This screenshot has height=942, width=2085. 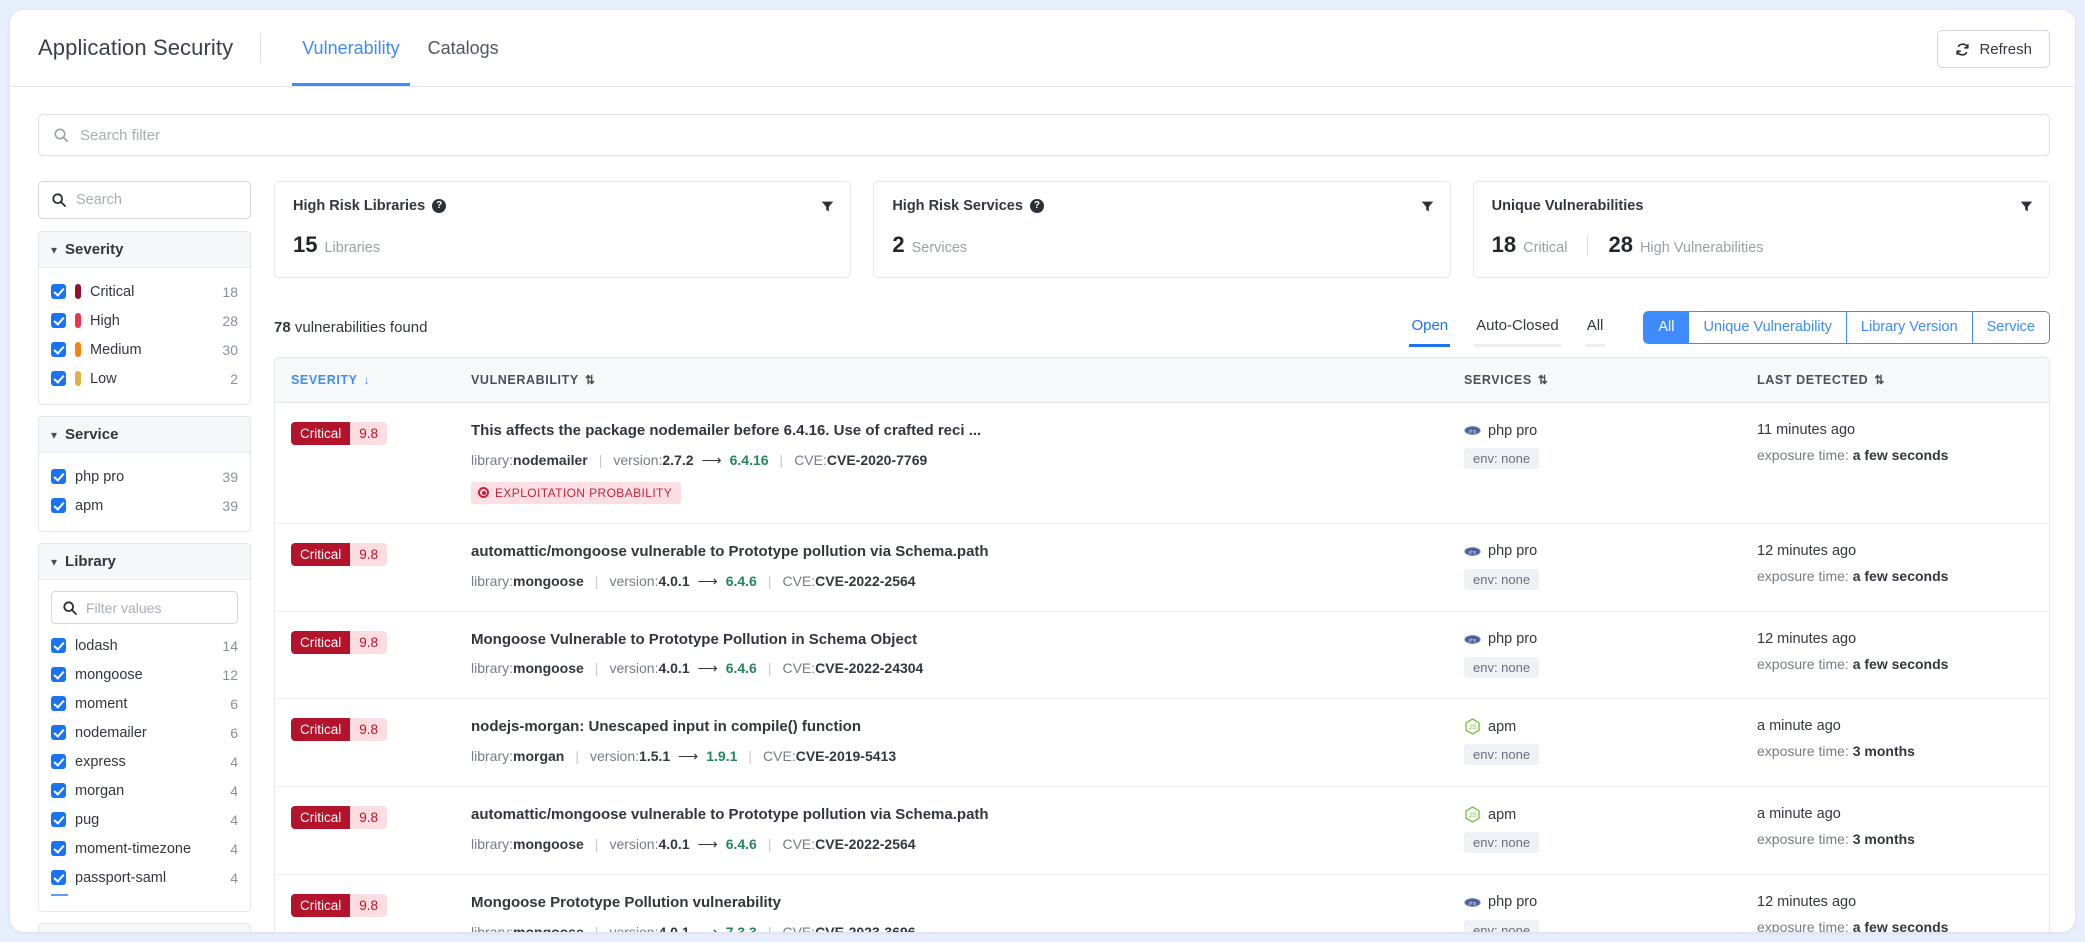 I want to click on facet-header-service: ▾ Service, so click(x=144, y=435).